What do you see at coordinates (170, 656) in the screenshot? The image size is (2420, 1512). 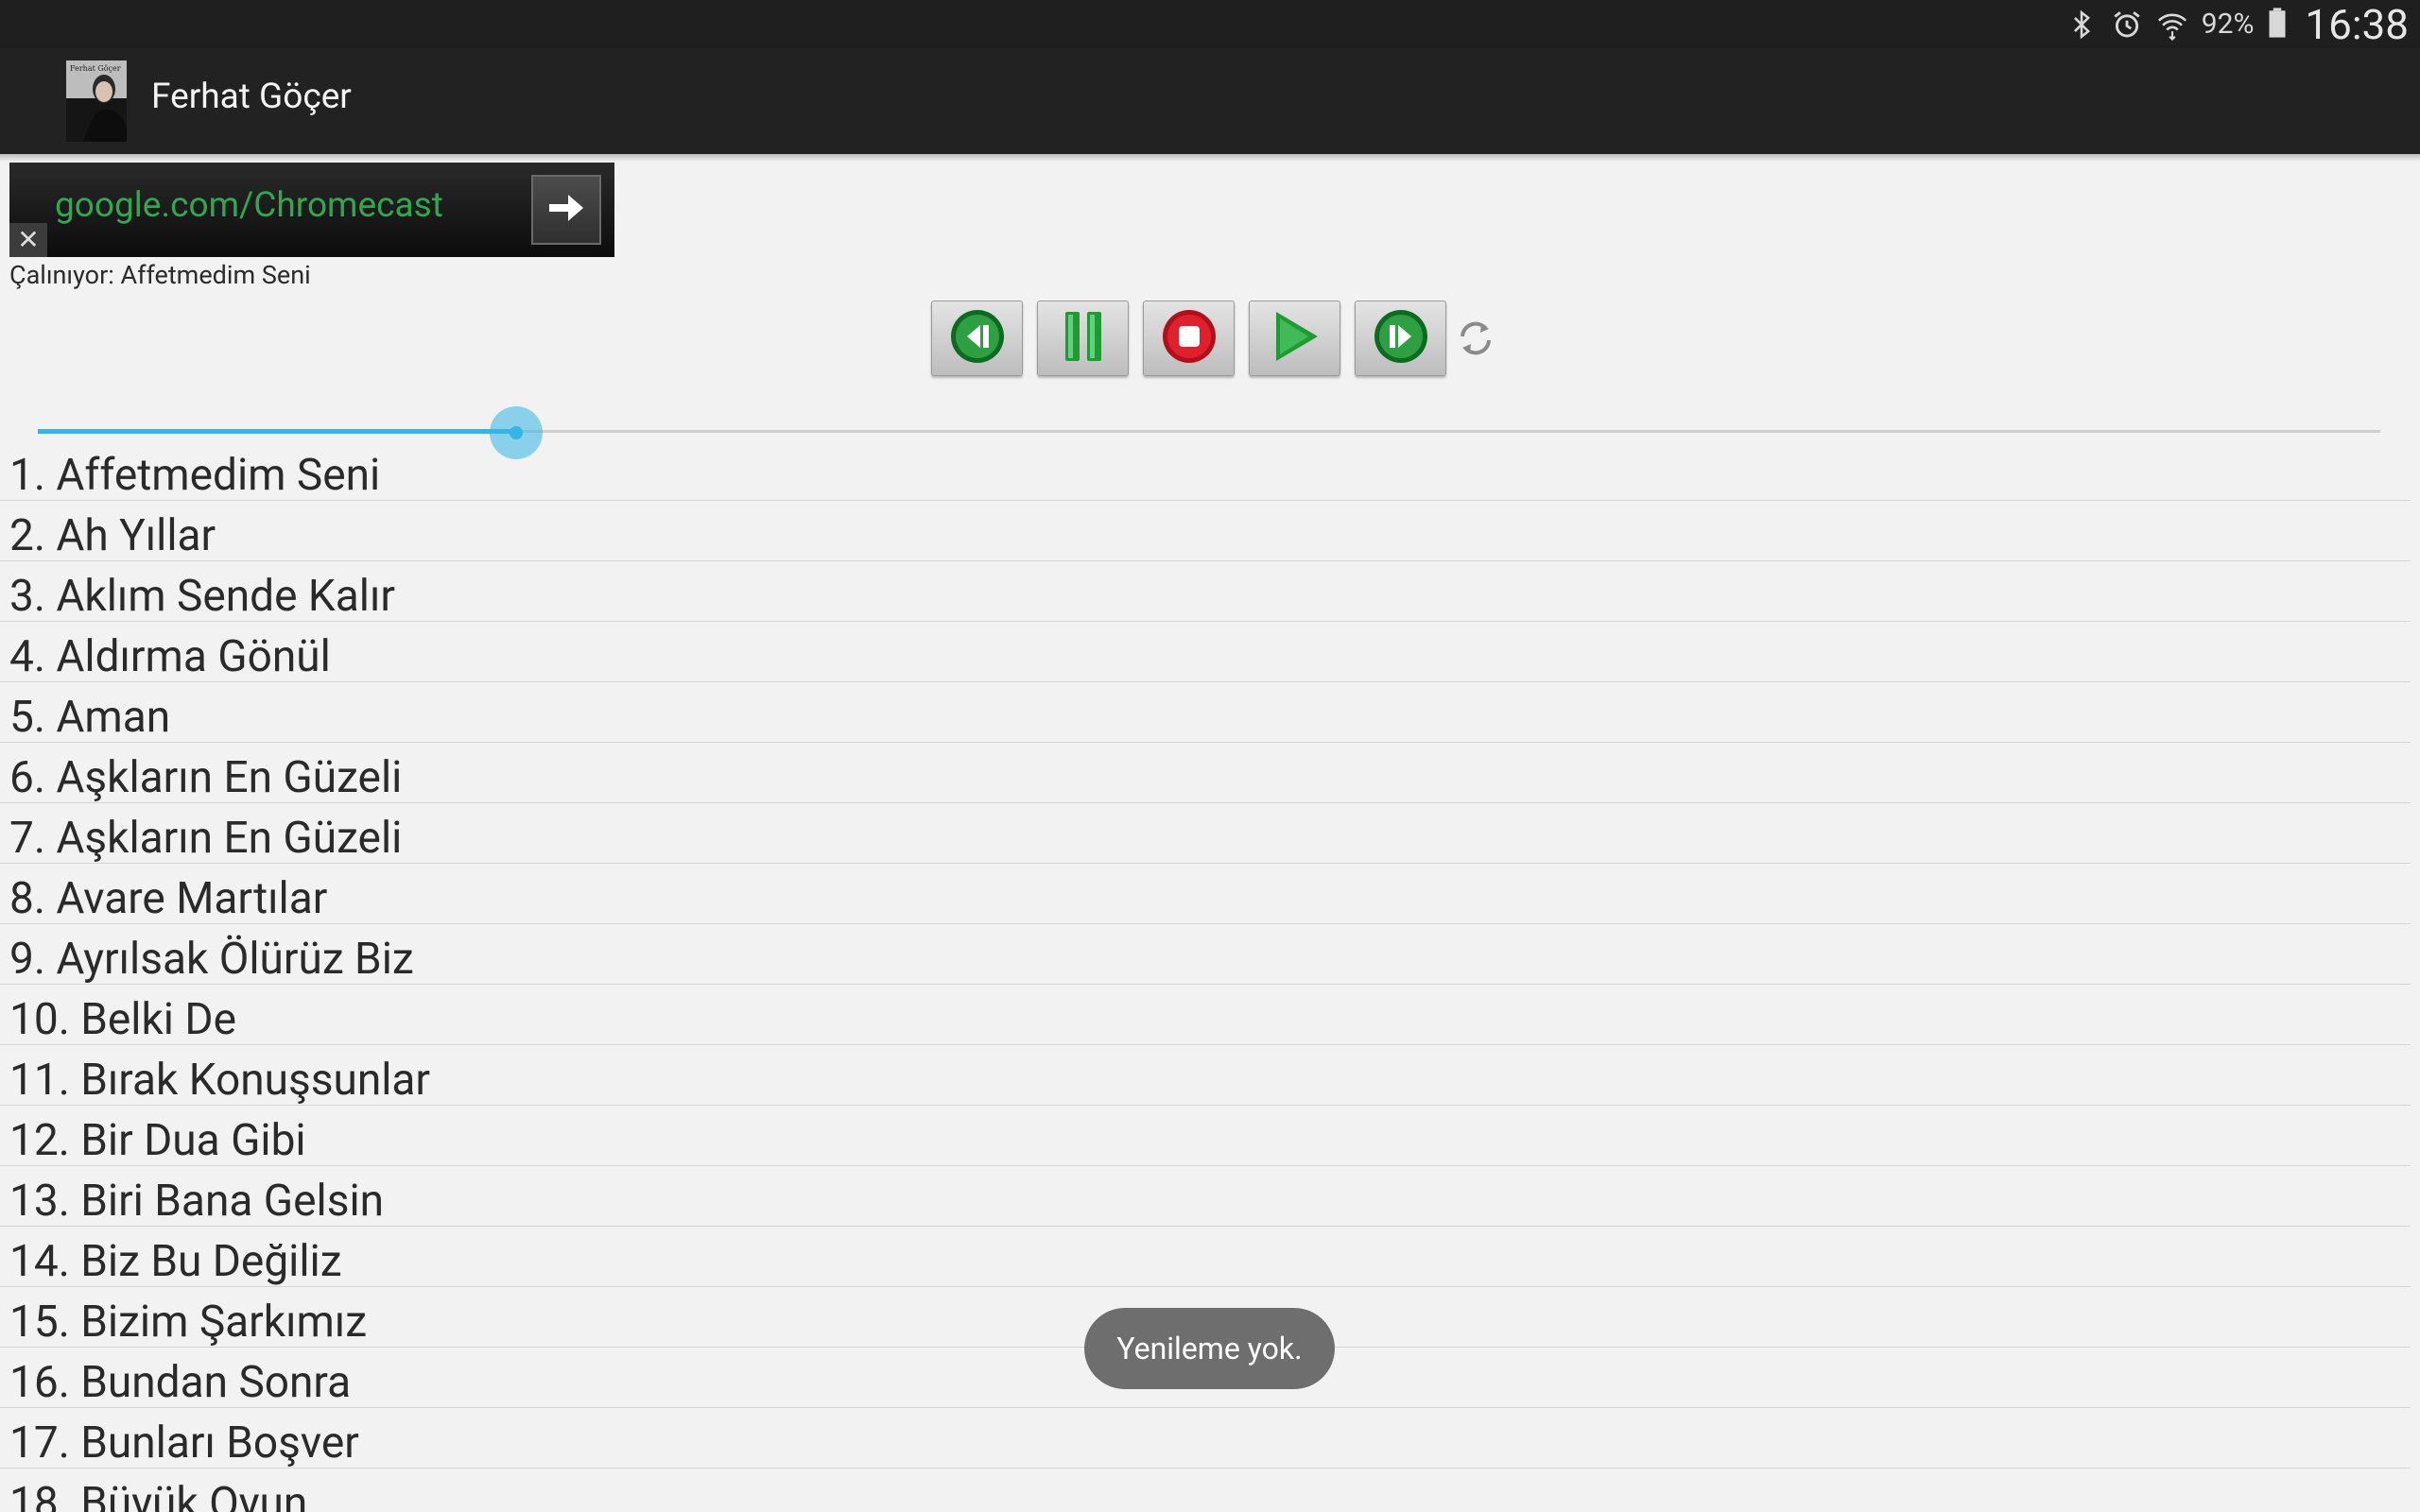 I see `track-title: 4. Aldırma Gönül` at bounding box center [170, 656].